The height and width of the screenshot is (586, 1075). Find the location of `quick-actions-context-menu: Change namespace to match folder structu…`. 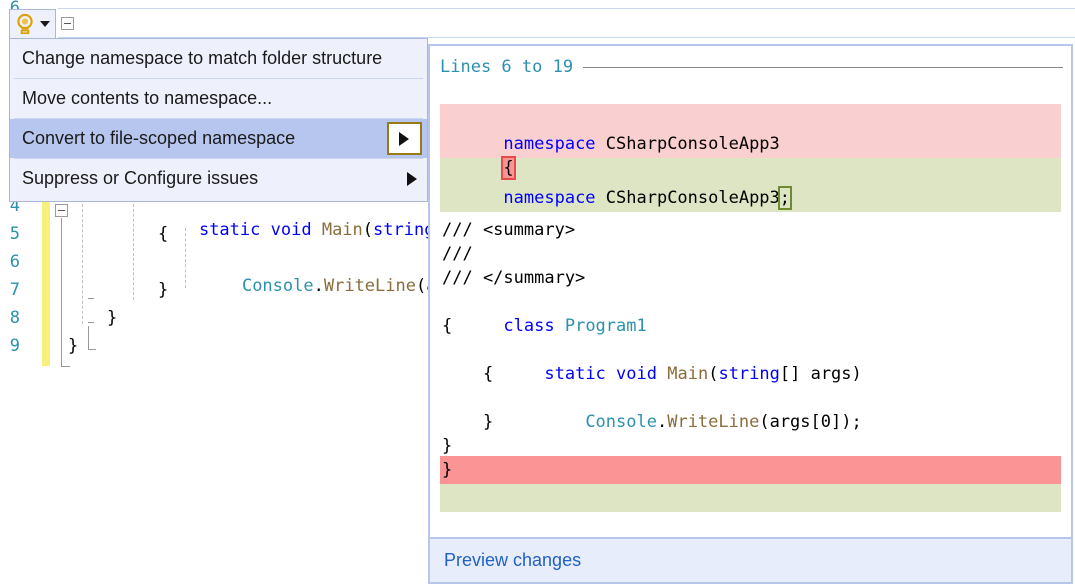

quick-actions-context-menu: Change namespace to match folder structu… is located at coordinates (218, 120).